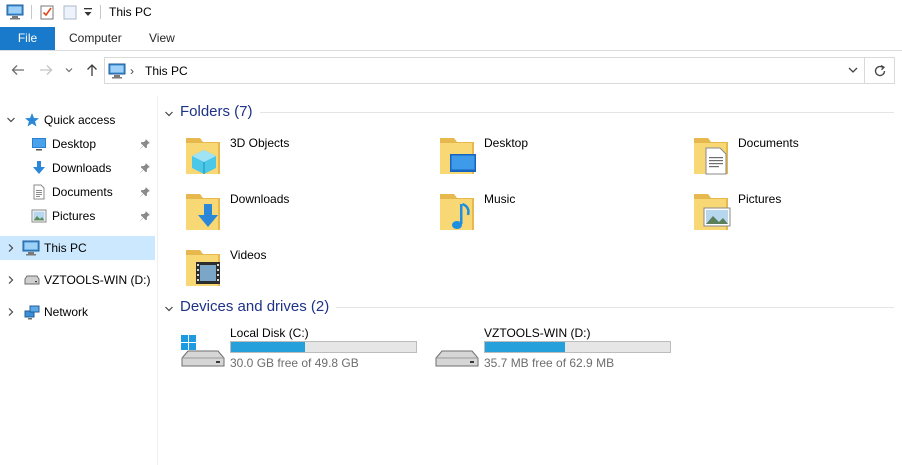  What do you see at coordinates (39, 193) in the screenshot?
I see `document-icon` at bounding box center [39, 193].